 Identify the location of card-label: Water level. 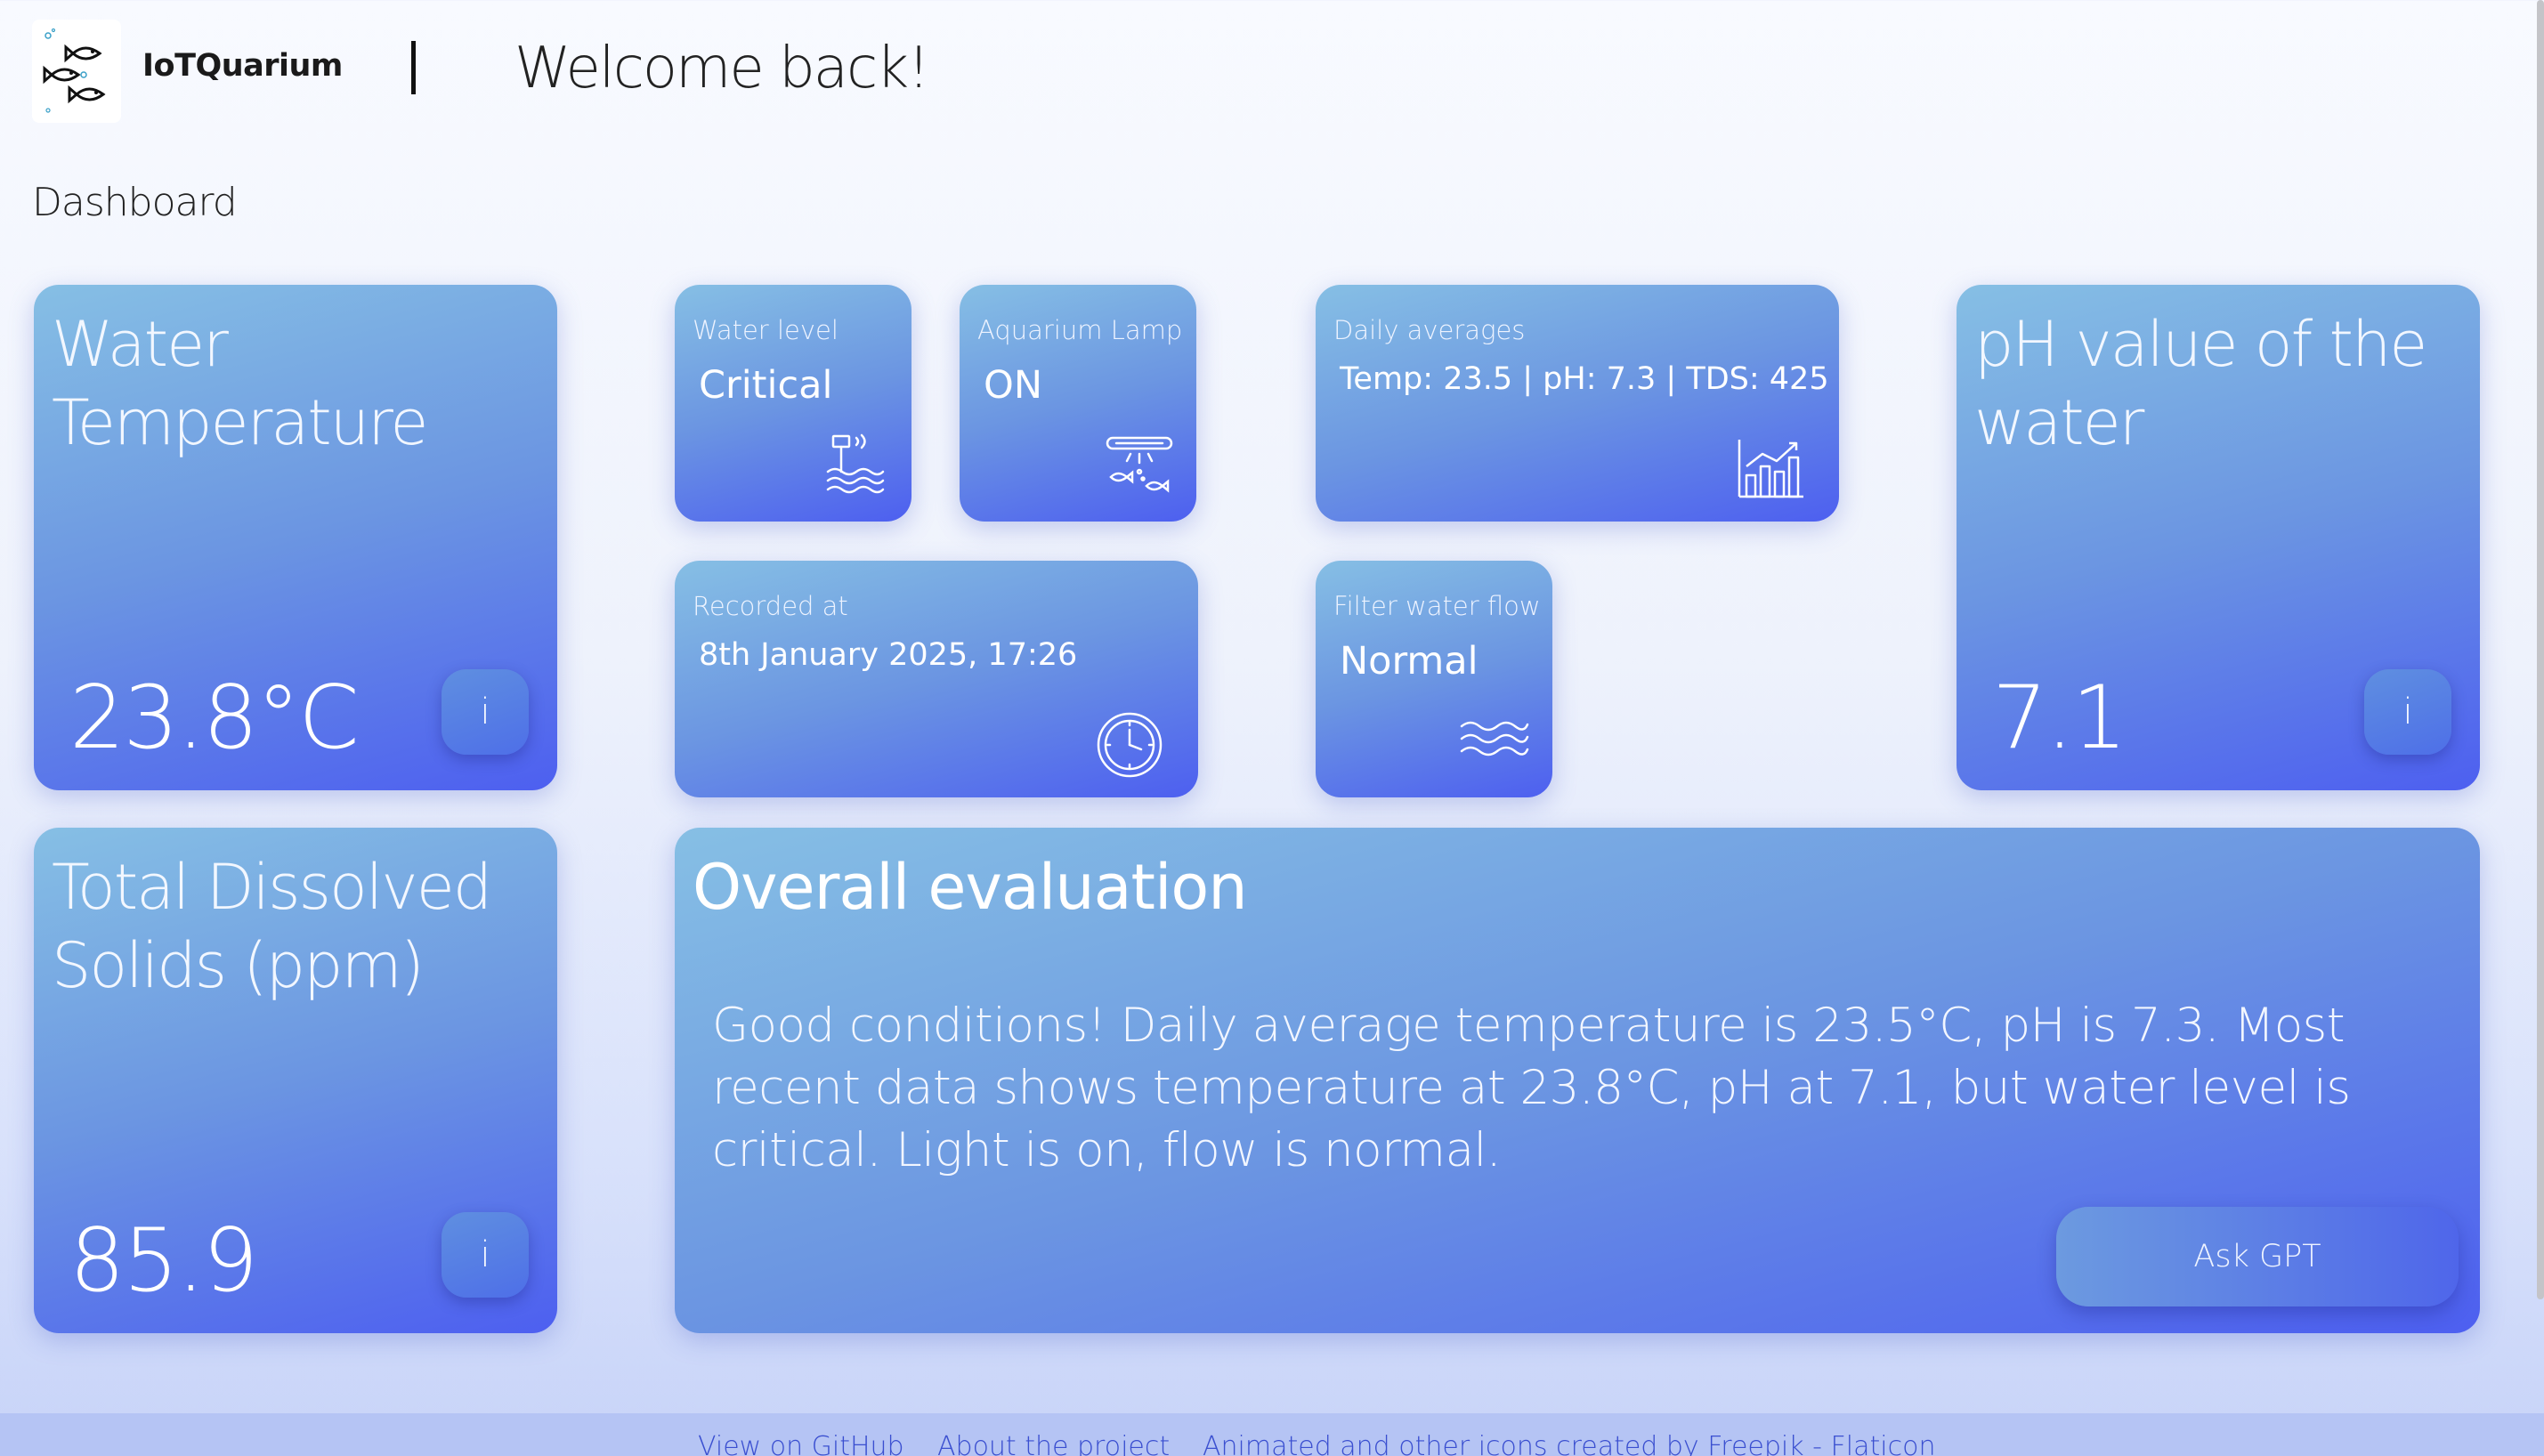
(766, 330).